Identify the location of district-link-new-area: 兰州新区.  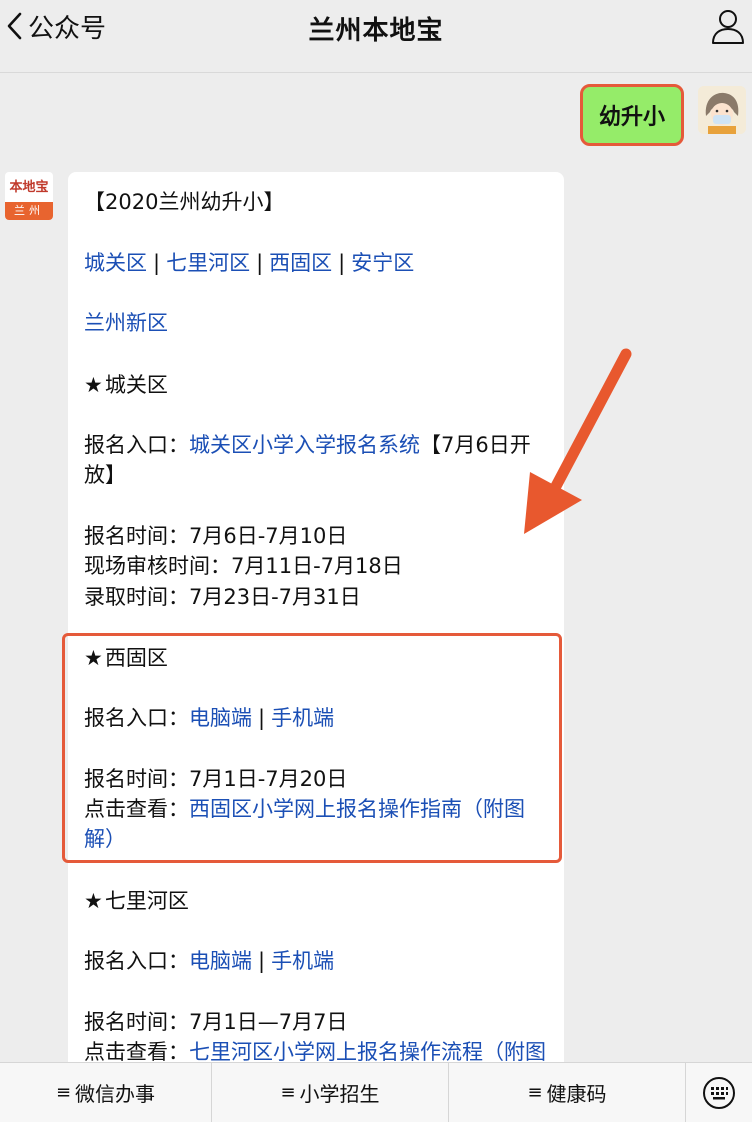
(126, 323).